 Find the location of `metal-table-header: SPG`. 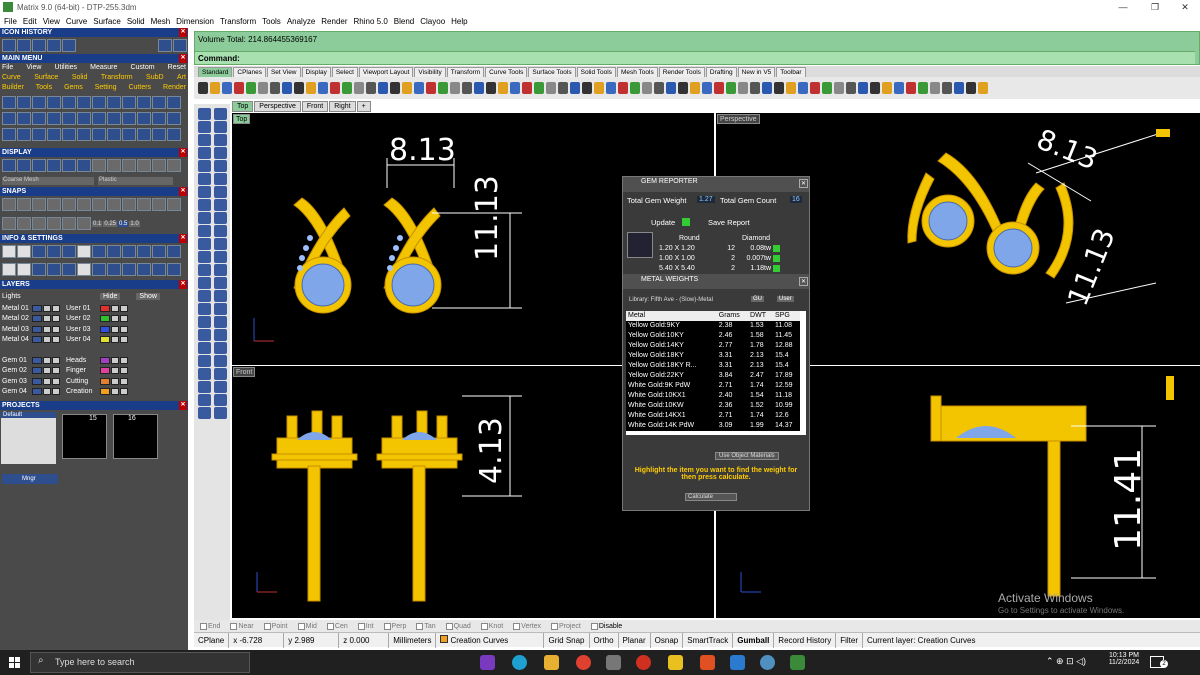

metal-table-header: SPG is located at coordinates (786, 316).